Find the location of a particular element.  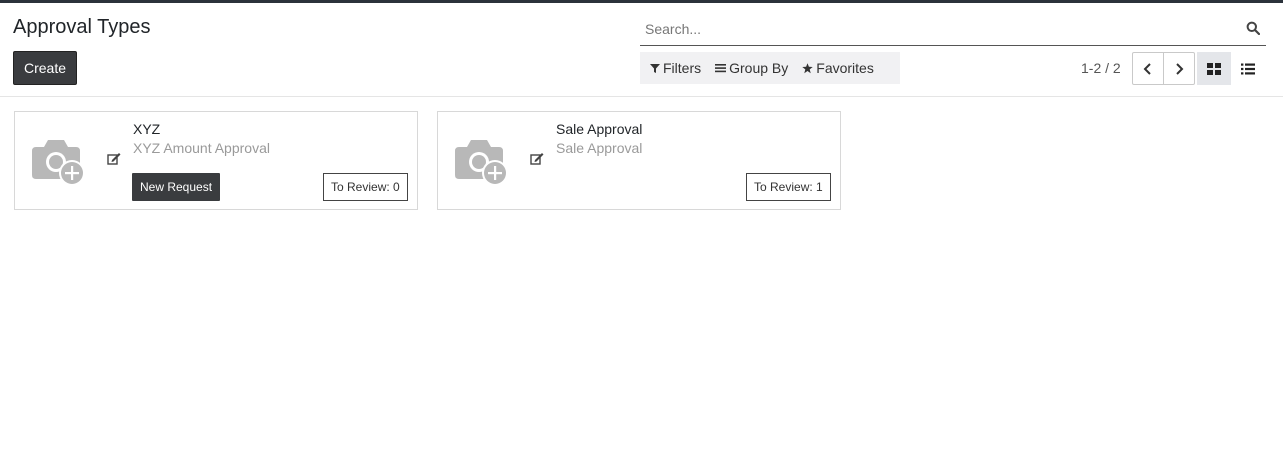

pager-next-button is located at coordinates (1179, 68).